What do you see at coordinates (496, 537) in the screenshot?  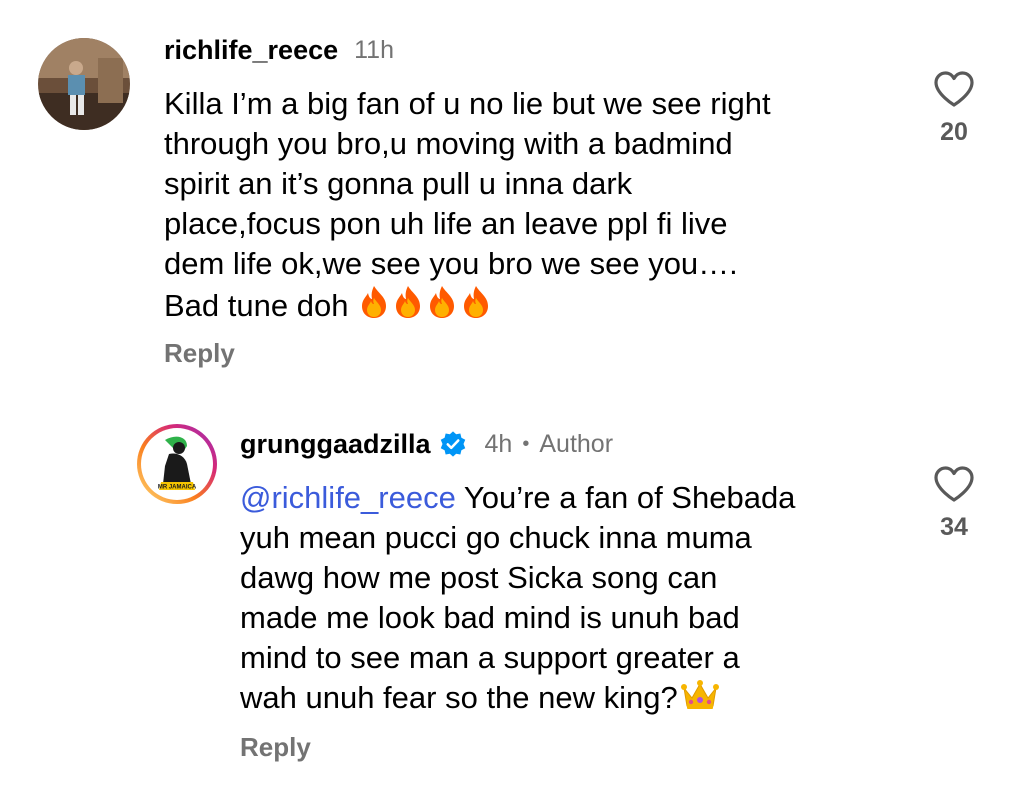 I see `comment-line: yuh mean pucci go chuck inna muma` at bounding box center [496, 537].